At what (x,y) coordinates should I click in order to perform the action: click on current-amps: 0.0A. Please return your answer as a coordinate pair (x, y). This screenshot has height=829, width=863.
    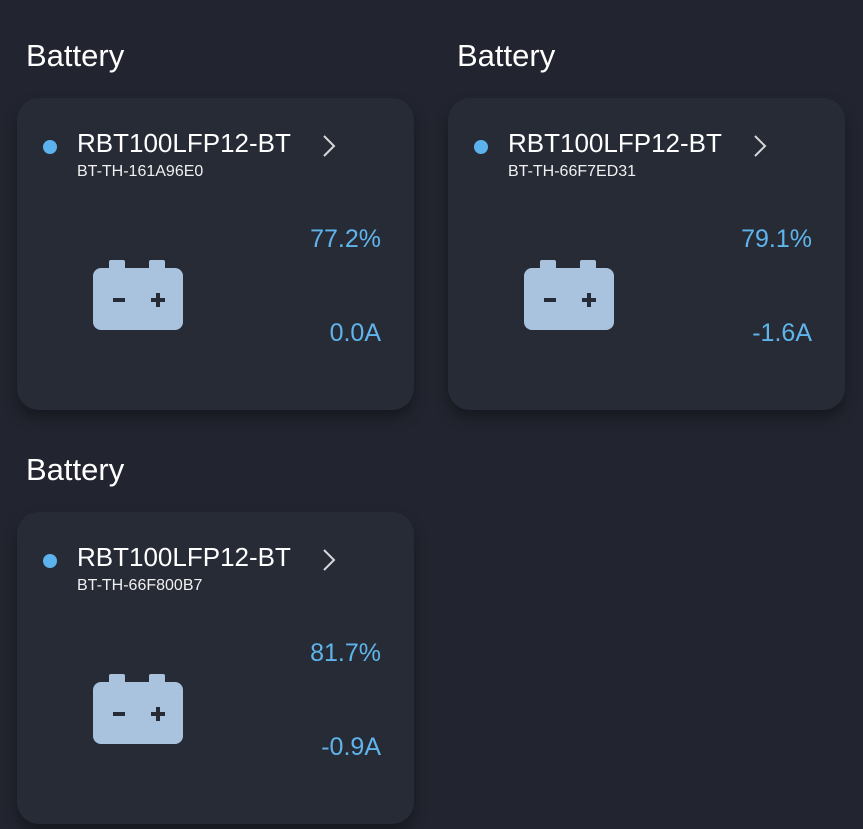
    Looking at the image, I should click on (355, 333).